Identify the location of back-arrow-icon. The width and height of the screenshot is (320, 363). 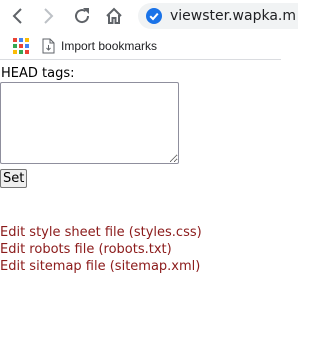
(18, 16).